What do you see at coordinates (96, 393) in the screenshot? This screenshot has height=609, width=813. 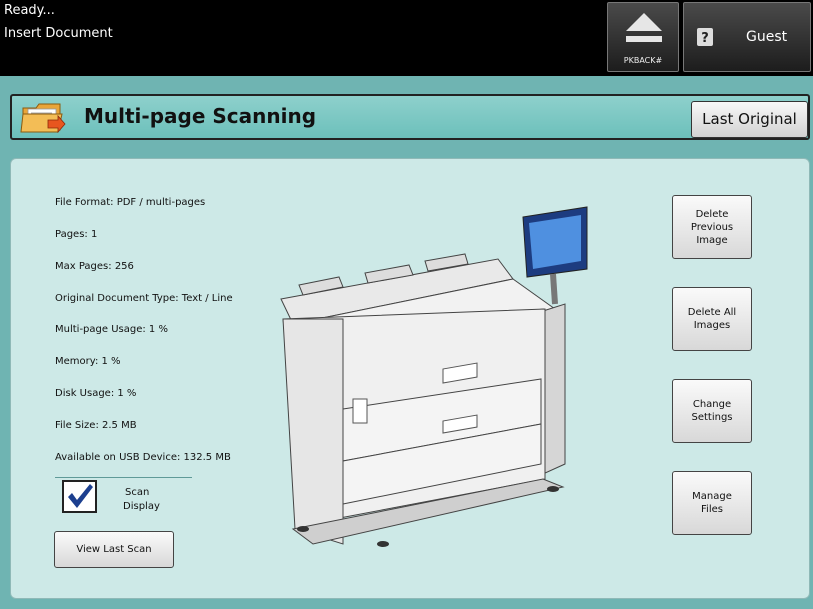 I see `disk-usage-text: Disk Usage: 1 %` at bounding box center [96, 393].